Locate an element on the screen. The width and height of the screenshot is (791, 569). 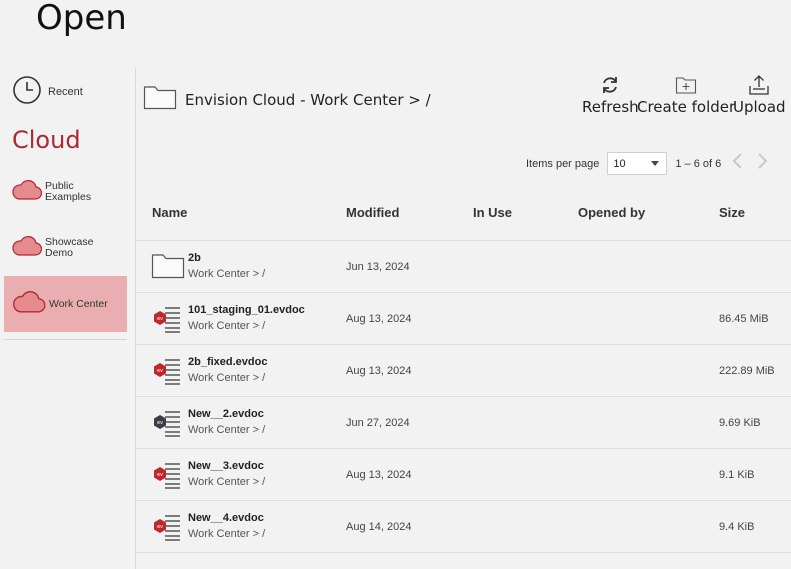
upload-icon is located at coordinates (759, 85).